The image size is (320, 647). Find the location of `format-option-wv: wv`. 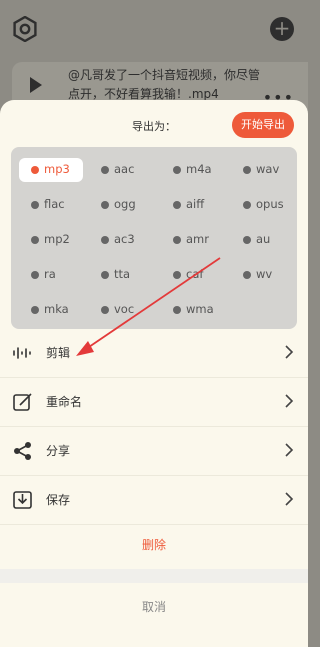

format-option-wv: wv is located at coordinates (263, 275).